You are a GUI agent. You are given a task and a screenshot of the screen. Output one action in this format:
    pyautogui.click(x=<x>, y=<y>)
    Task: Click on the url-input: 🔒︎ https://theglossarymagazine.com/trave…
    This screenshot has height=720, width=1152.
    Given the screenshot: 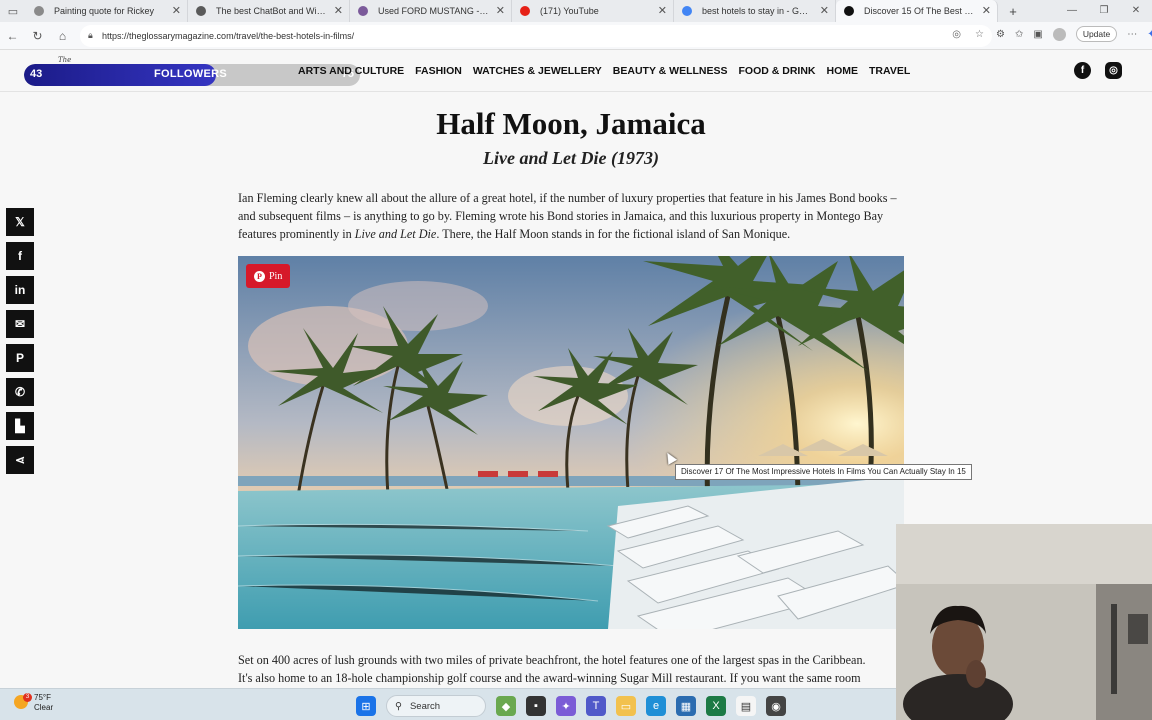 What is the action you would take?
    pyautogui.click(x=536, y=36)
    